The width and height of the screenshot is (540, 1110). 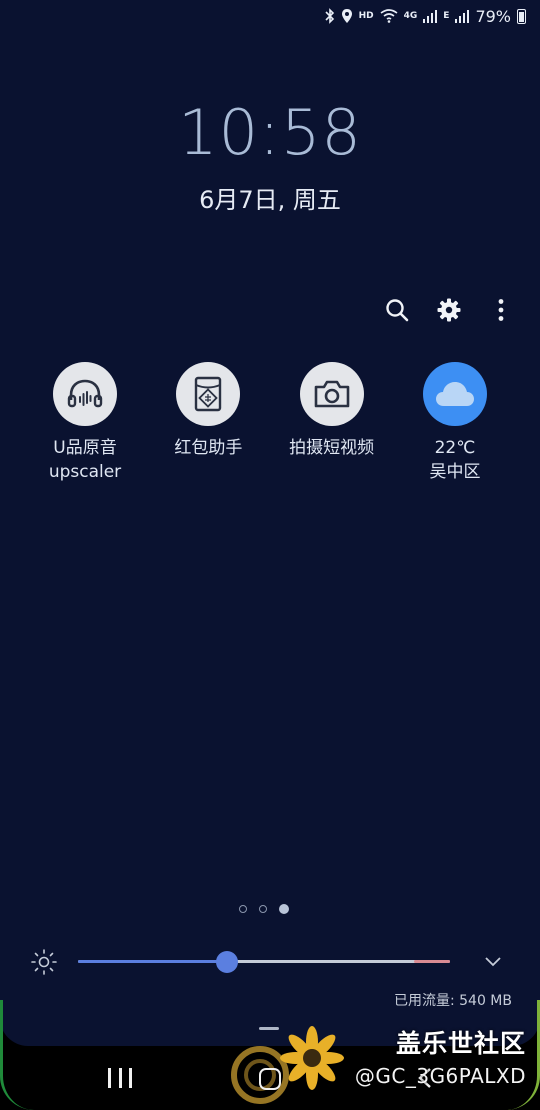 What do you see at coordinates (264, 962) in the screenshot?
I see `brightness-slider` at bounding box center [264, 962].